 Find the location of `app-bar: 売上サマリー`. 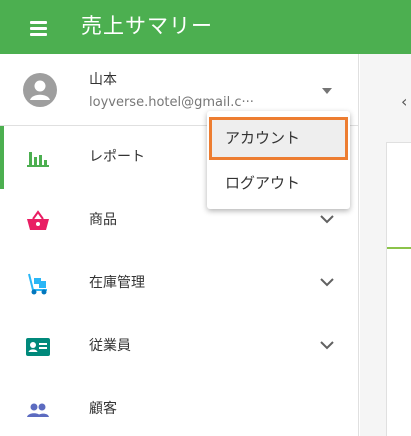

app-bar: 売上サマリー is located at coordinates (205, 27).